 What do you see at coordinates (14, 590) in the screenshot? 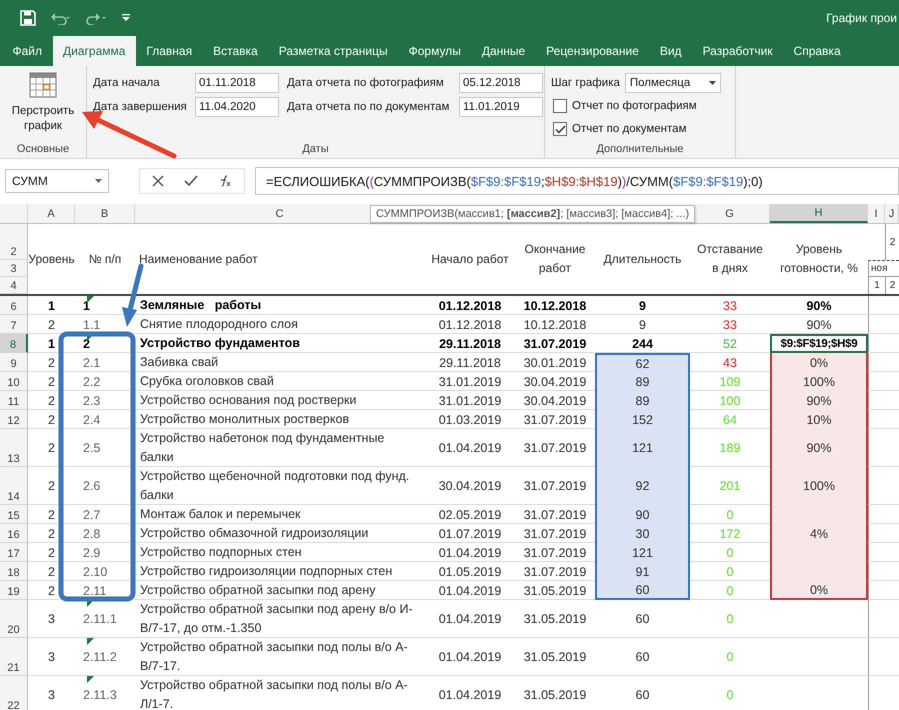
I see `row-number: 19` at bounding box center [14, 590].